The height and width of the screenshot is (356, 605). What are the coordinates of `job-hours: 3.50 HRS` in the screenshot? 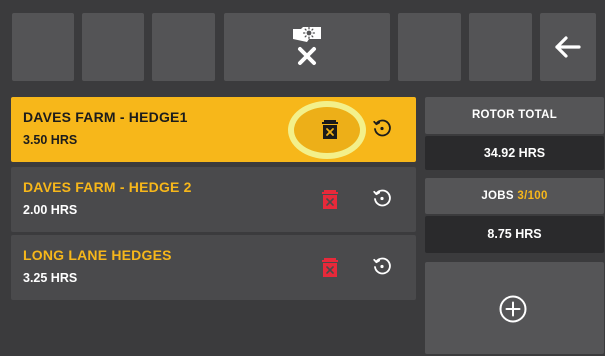 It's located at (50, 140).